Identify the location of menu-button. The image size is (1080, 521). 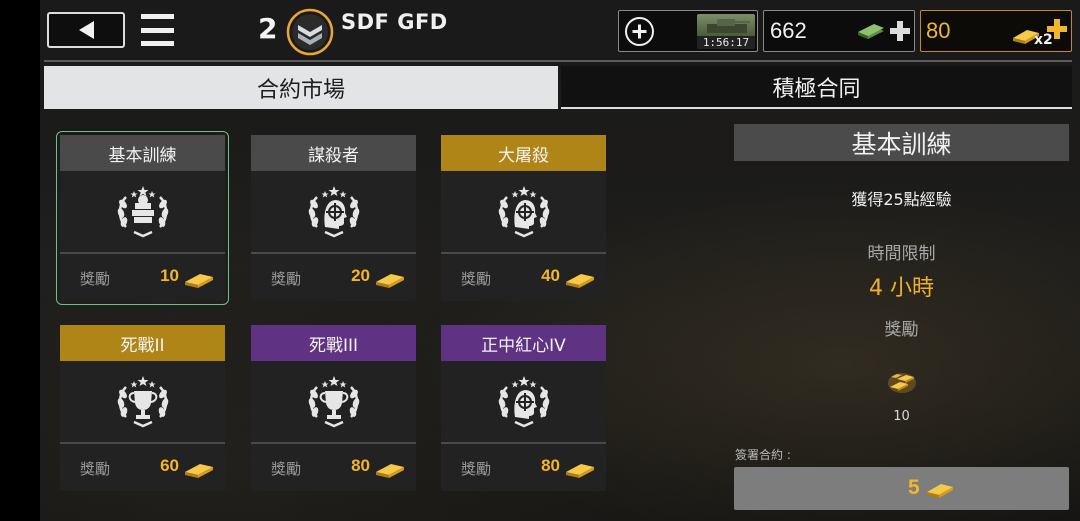
(157, 30).